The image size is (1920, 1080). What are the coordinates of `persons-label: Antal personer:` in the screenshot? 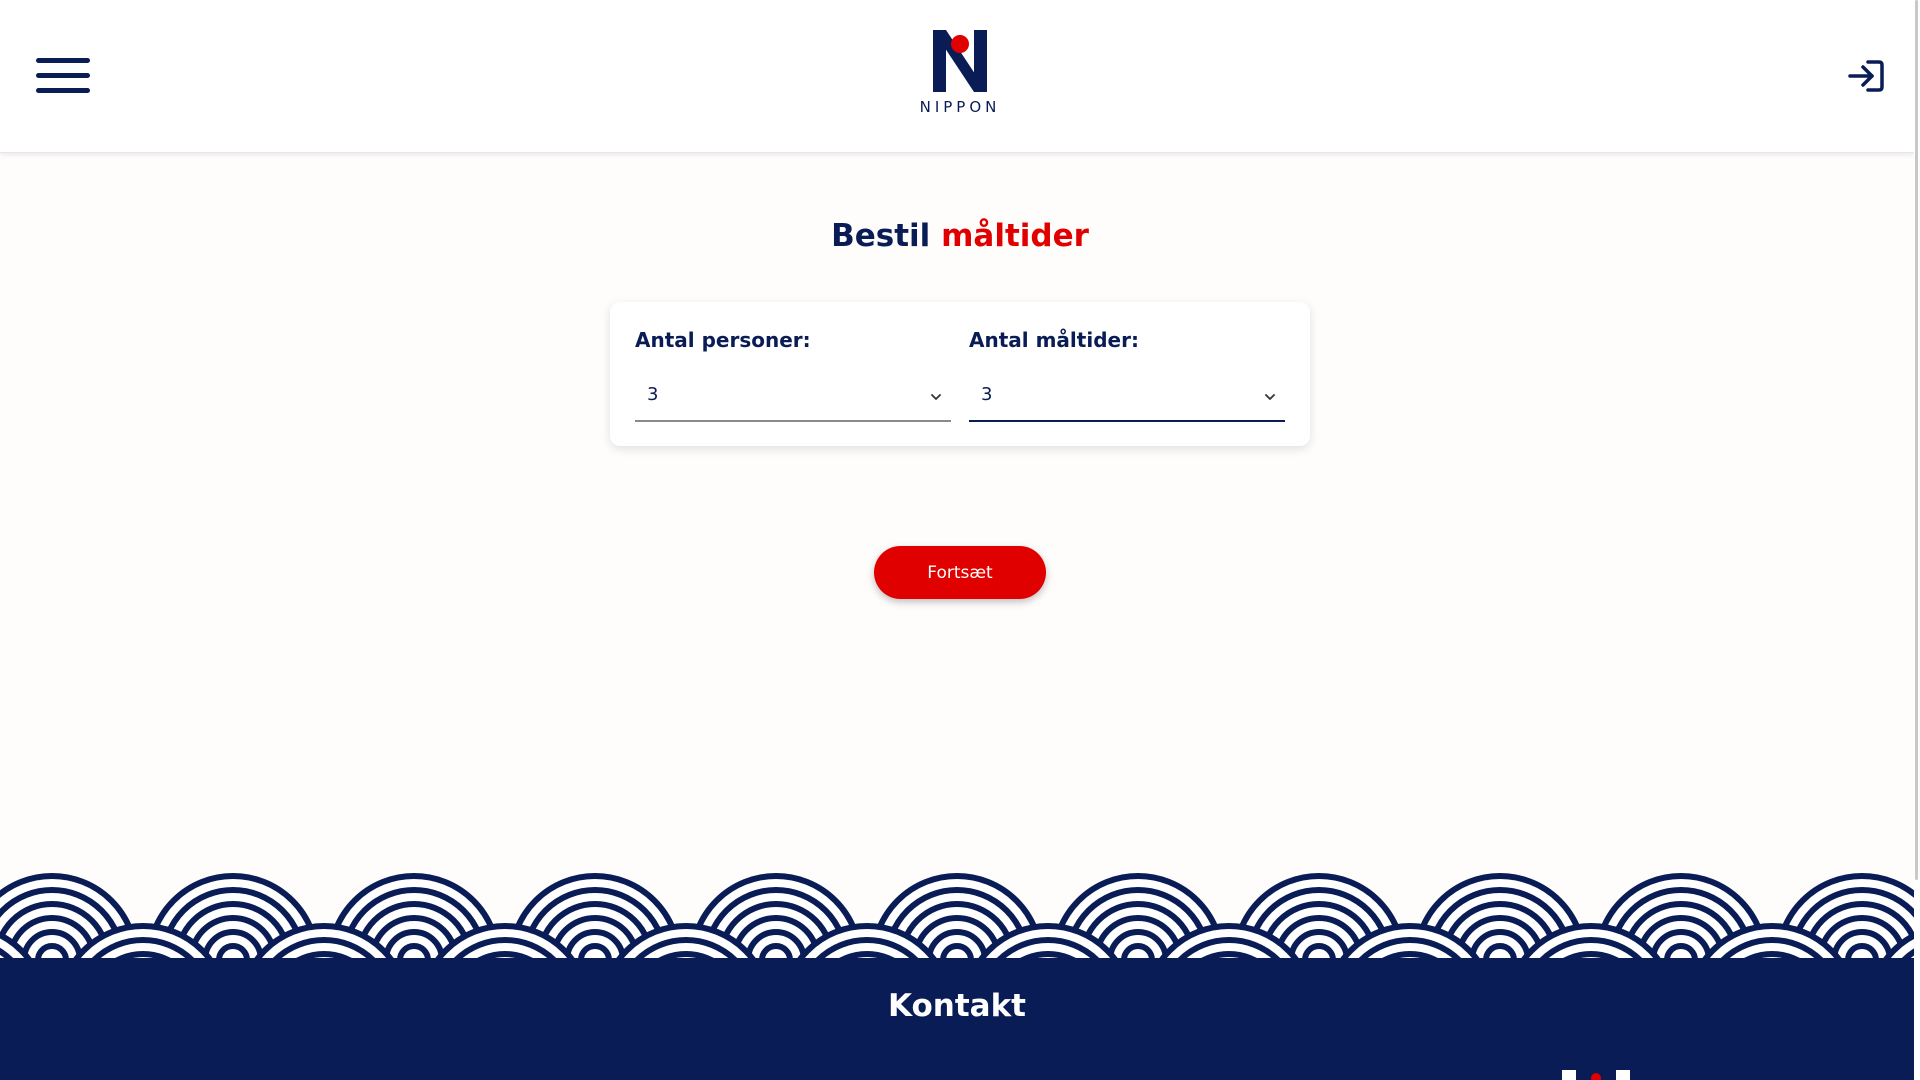 It's located at (723, 340).